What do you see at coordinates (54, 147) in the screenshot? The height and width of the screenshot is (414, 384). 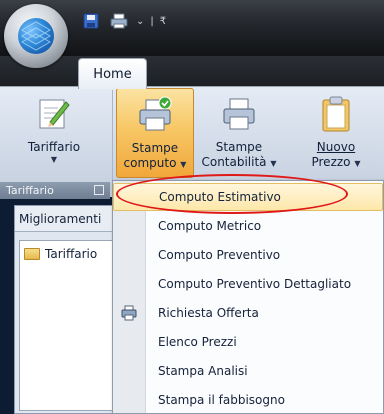 I see `tariffario-label: Tariffario` at bounding box center [54, 147].